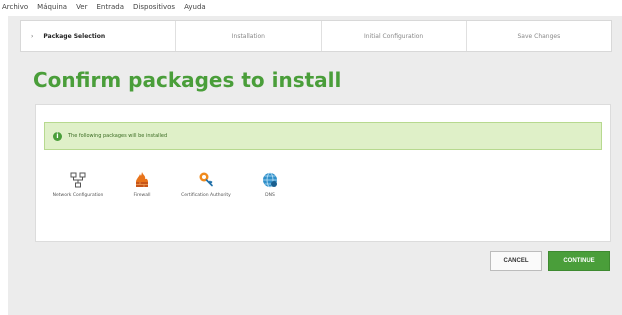  What do you see at coordinates (206, 180) in the screenshot?
I see `certificate-icon` at bounding box center [206, 180].